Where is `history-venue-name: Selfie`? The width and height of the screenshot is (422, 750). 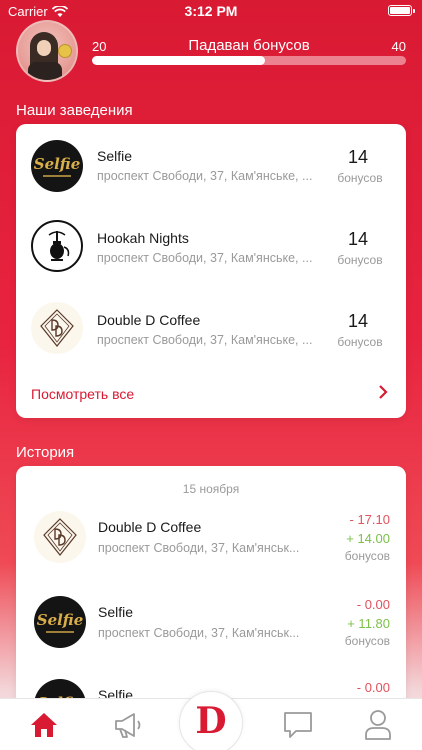
history-venue-name: Selfie is located at coordinates (116, 612).